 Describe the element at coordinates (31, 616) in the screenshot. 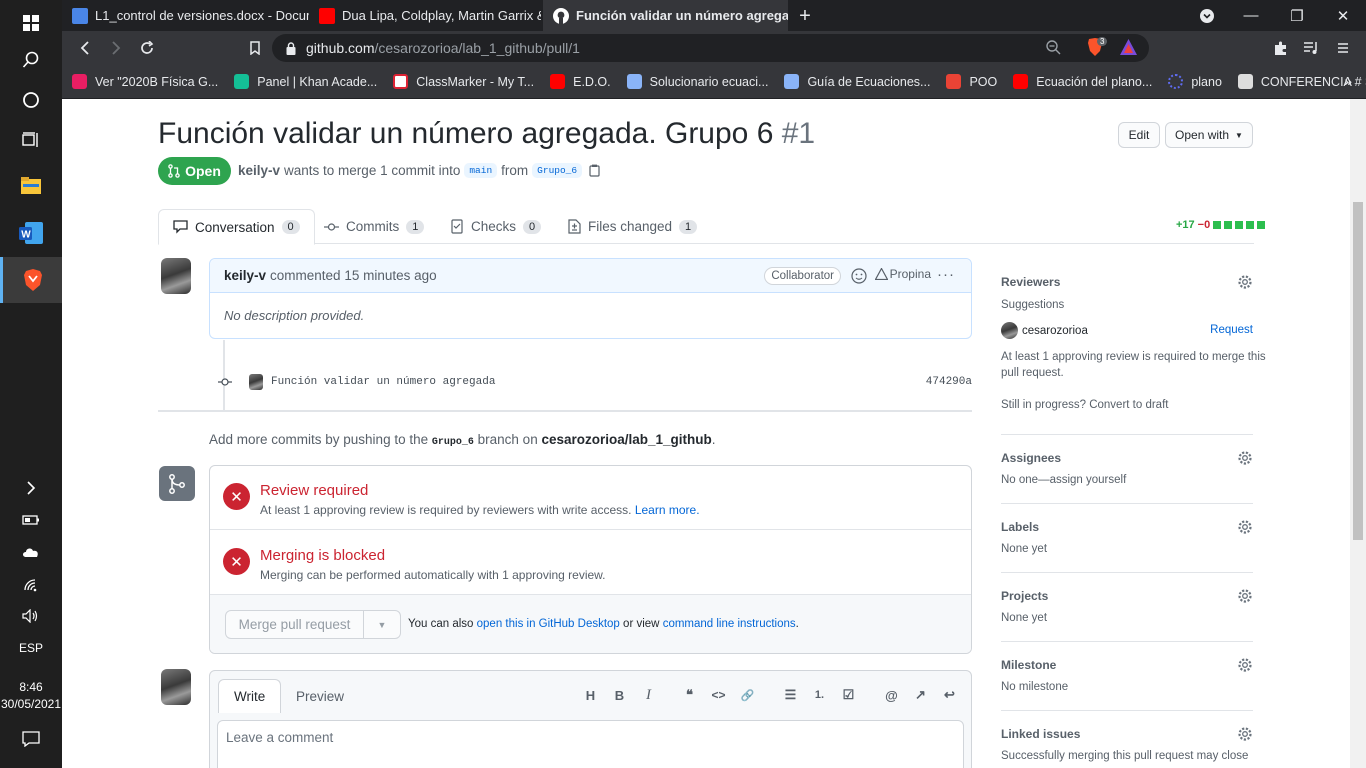

I see `volume-icon` at that location.